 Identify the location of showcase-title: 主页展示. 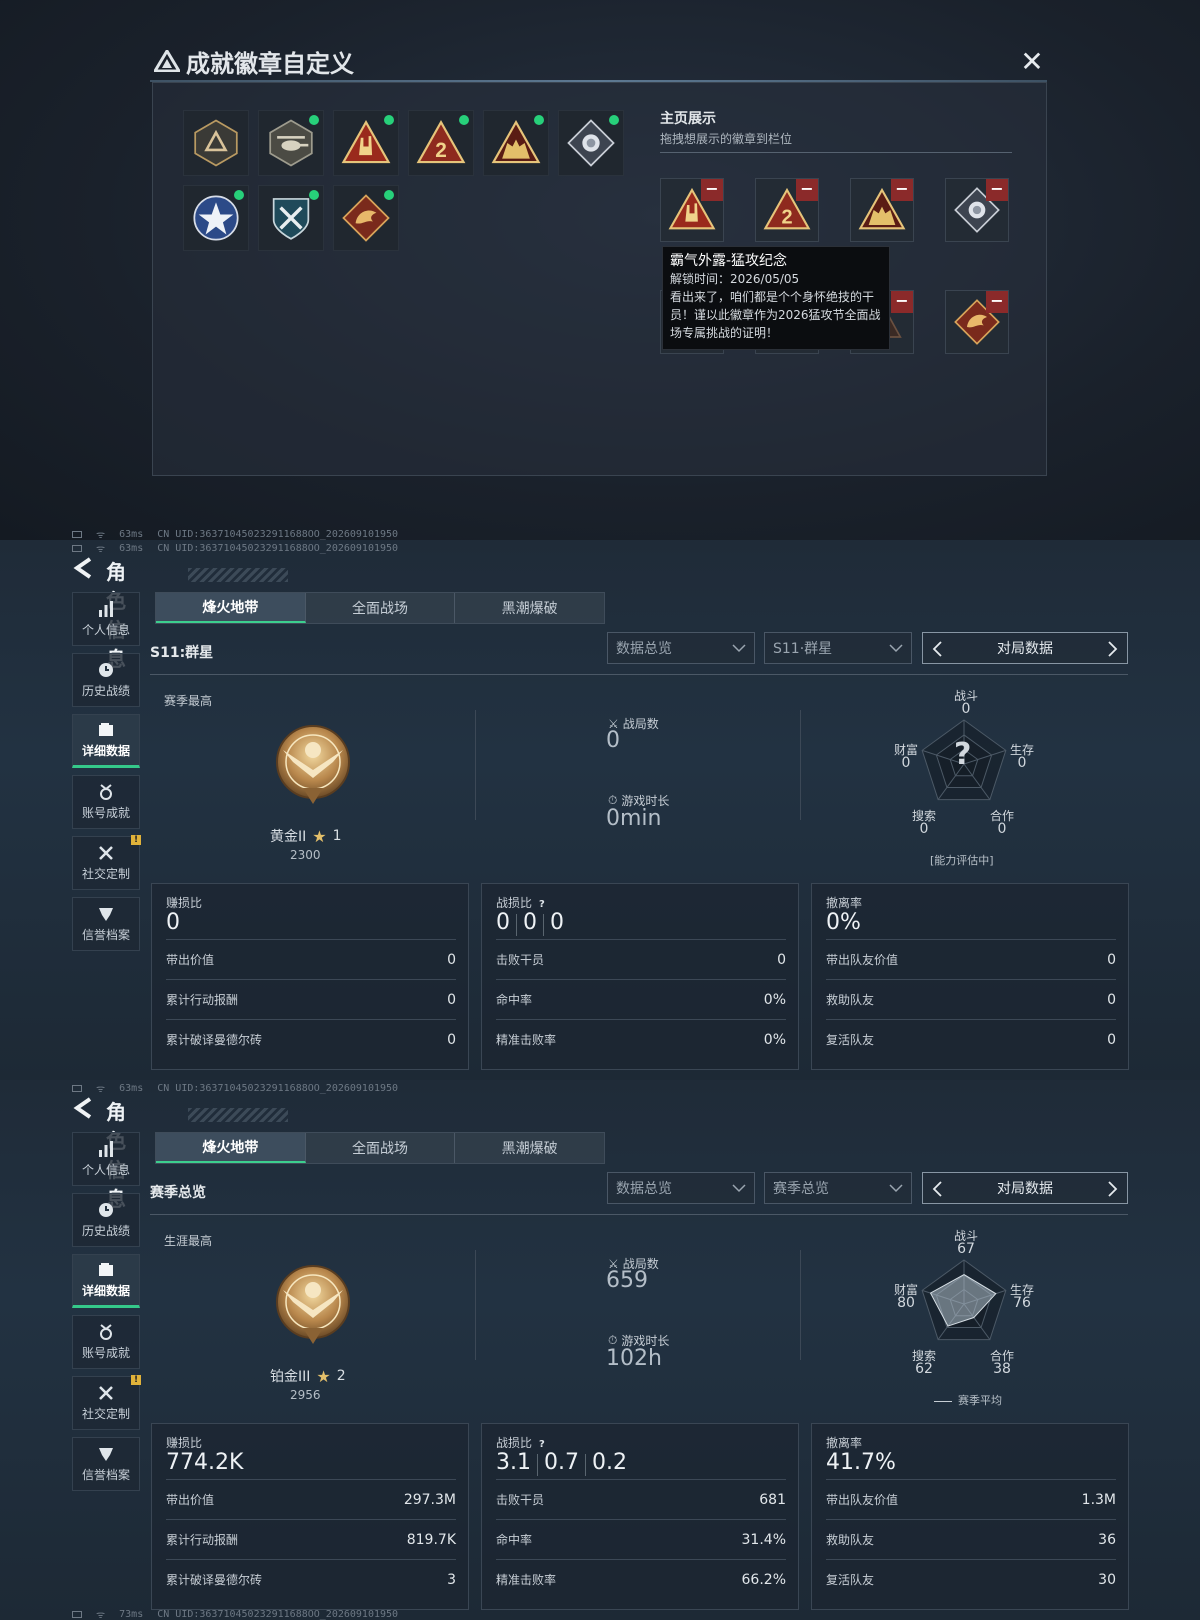
(688, 119).